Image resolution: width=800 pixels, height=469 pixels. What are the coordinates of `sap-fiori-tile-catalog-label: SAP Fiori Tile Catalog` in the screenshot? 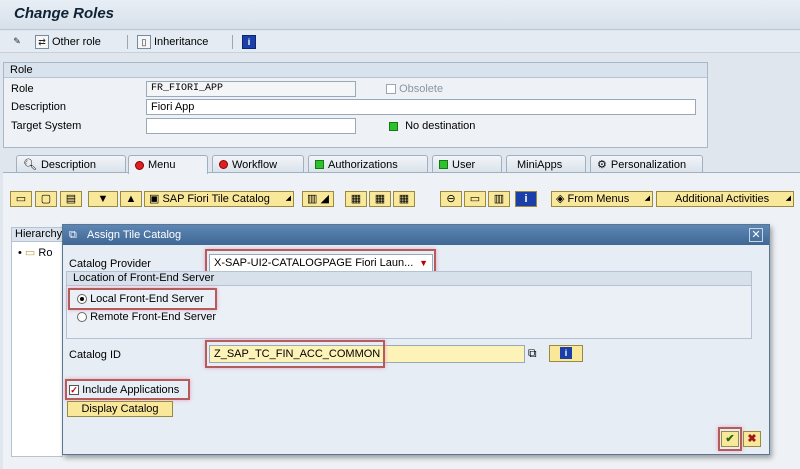 It's located at (216, 199).